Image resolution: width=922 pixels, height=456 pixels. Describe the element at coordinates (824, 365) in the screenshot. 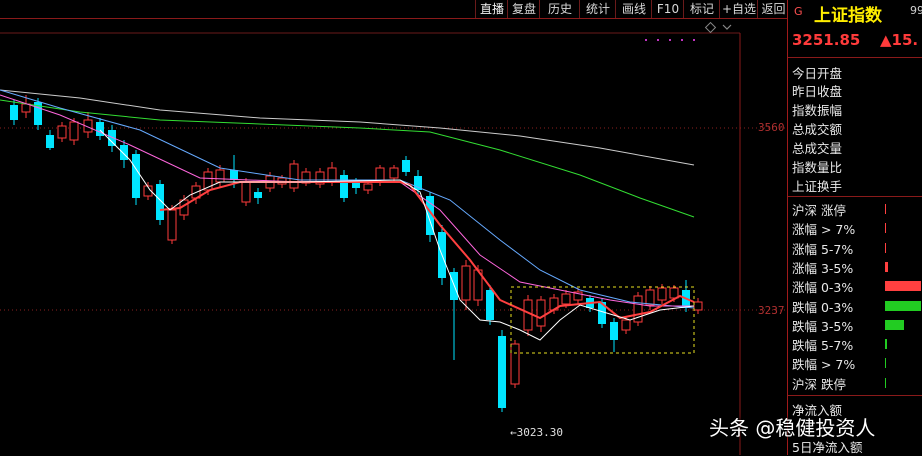

I see `breadth-label: 跌幅 > 7%` at that location.